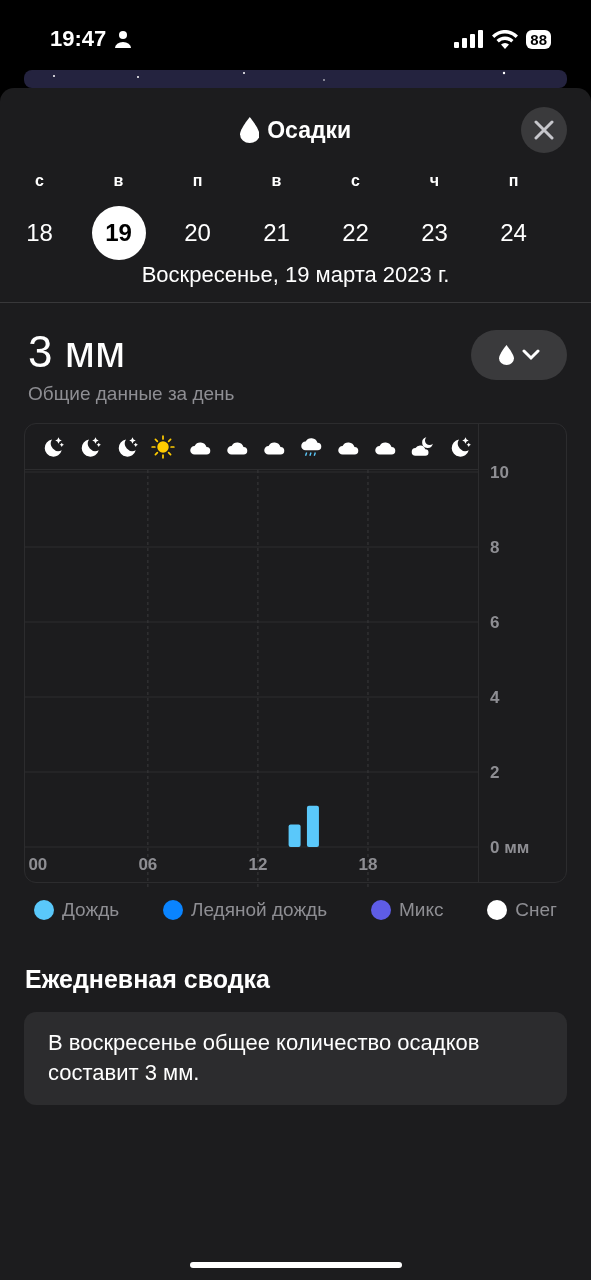  What do you see at coordinates (295, 282) in the screenshot?
I see `selected-date: Воскресенье, 19 марта 2023 г.` at bounding box center [295, 282].